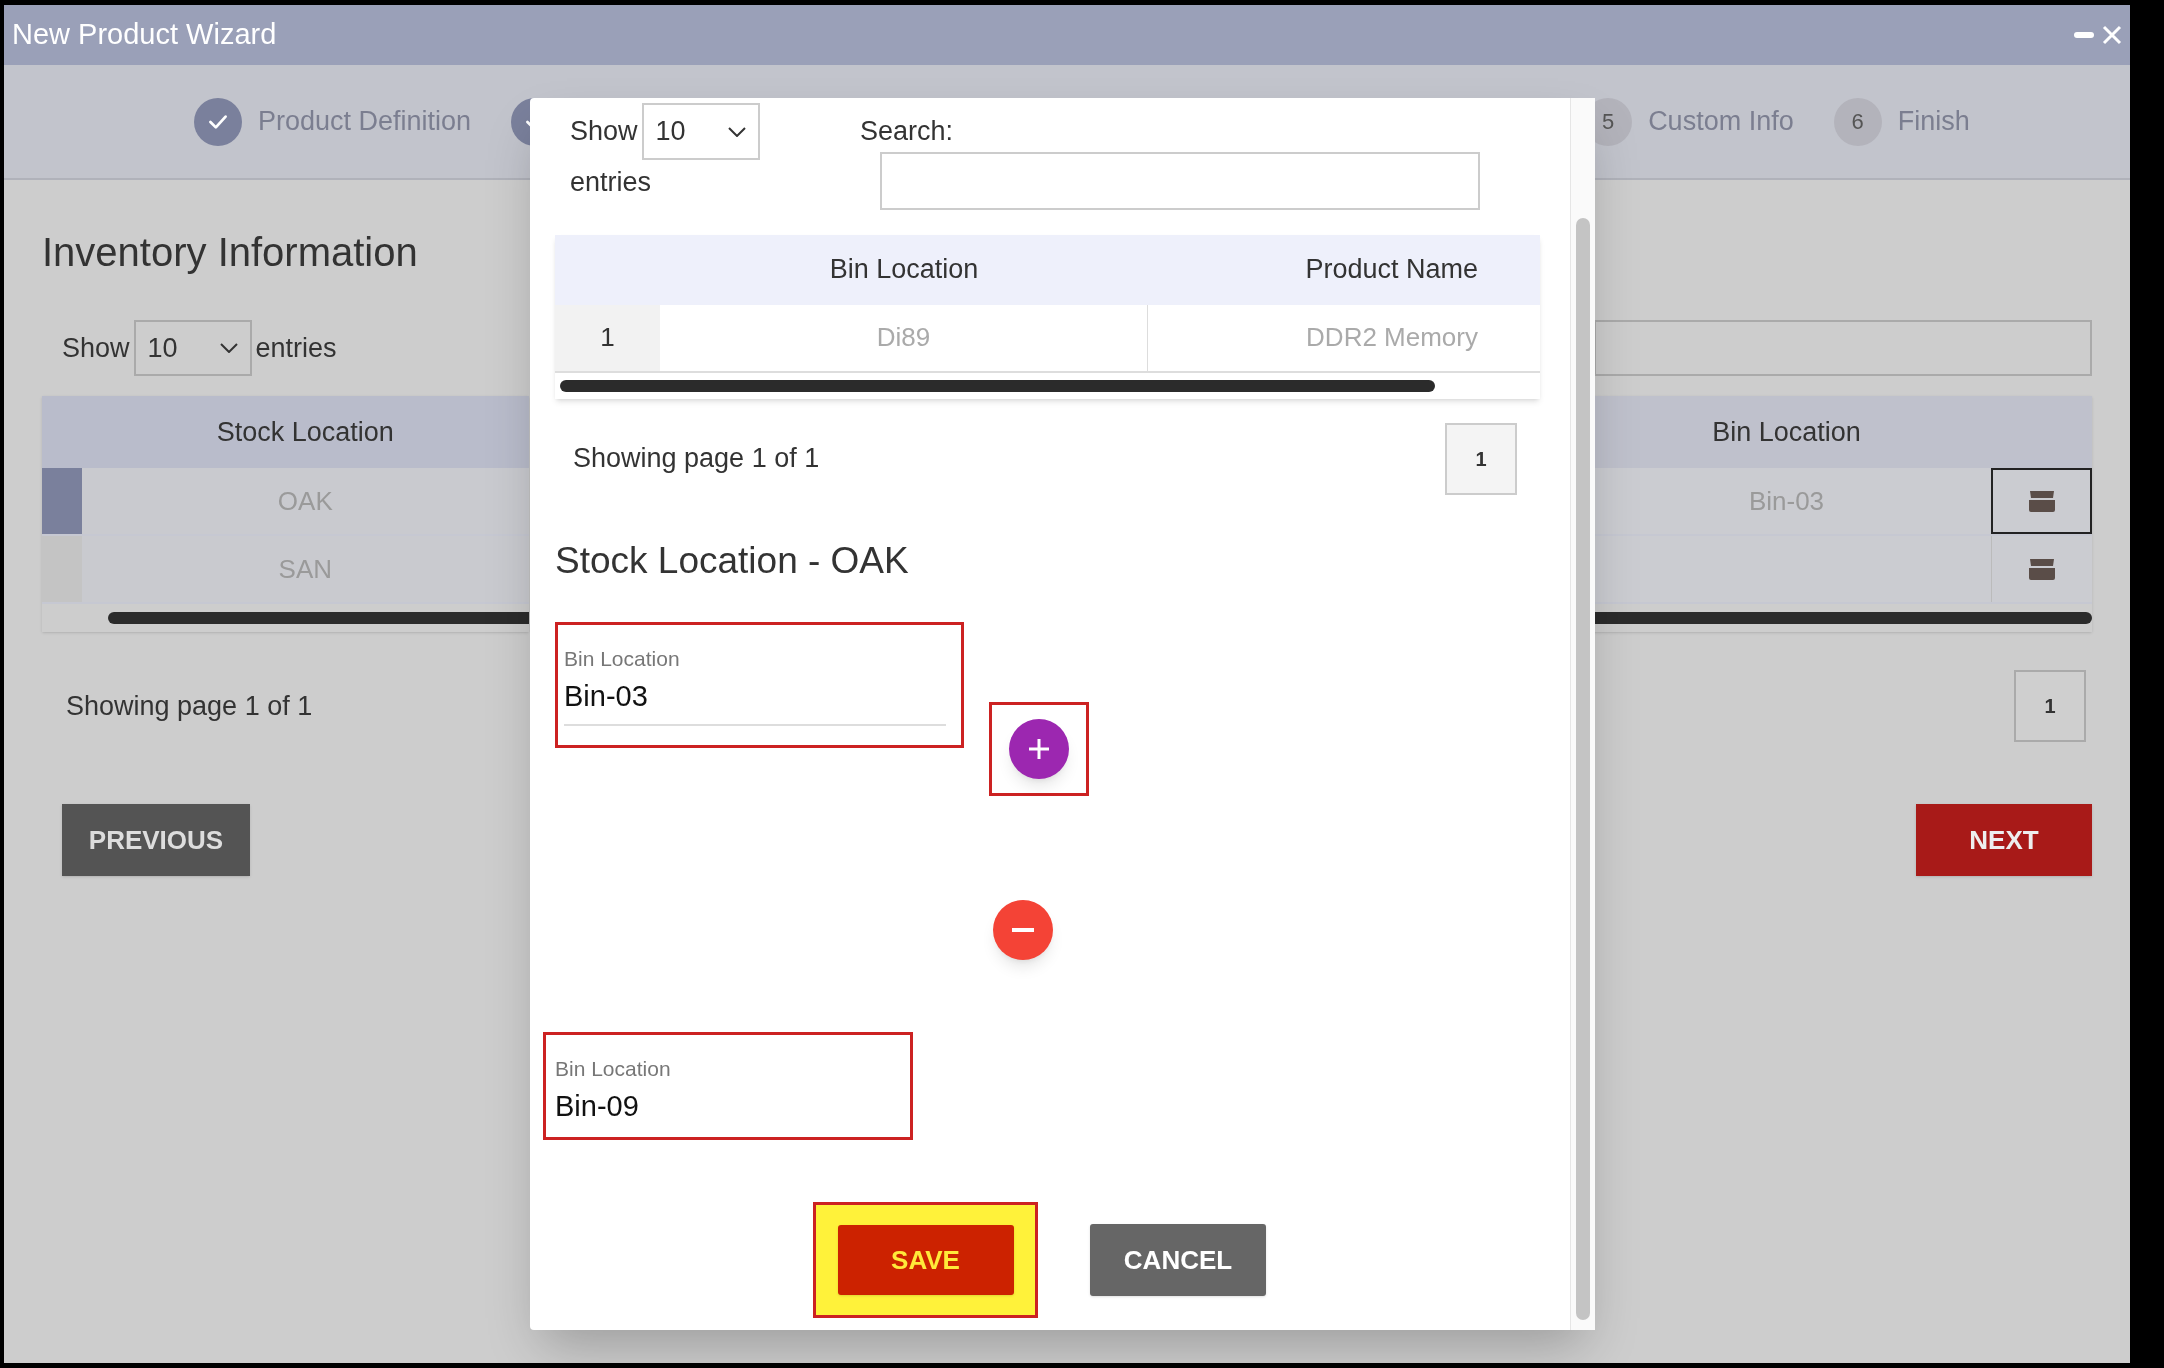  Describe the element at coordinates (728, 1086) in the screenshot. I see `bin-location-field: Bin Location Bin-09` at that location.